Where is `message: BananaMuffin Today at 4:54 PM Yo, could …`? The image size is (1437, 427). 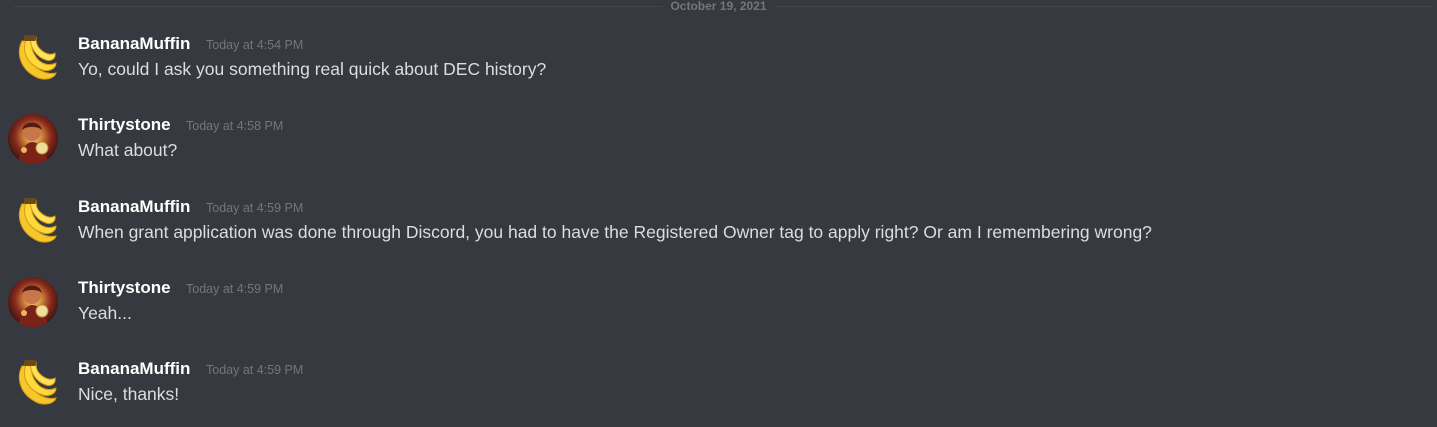 message: BananaMuffin Today at 4:54 PM Yo, could … is located at coordinates (718, 64).